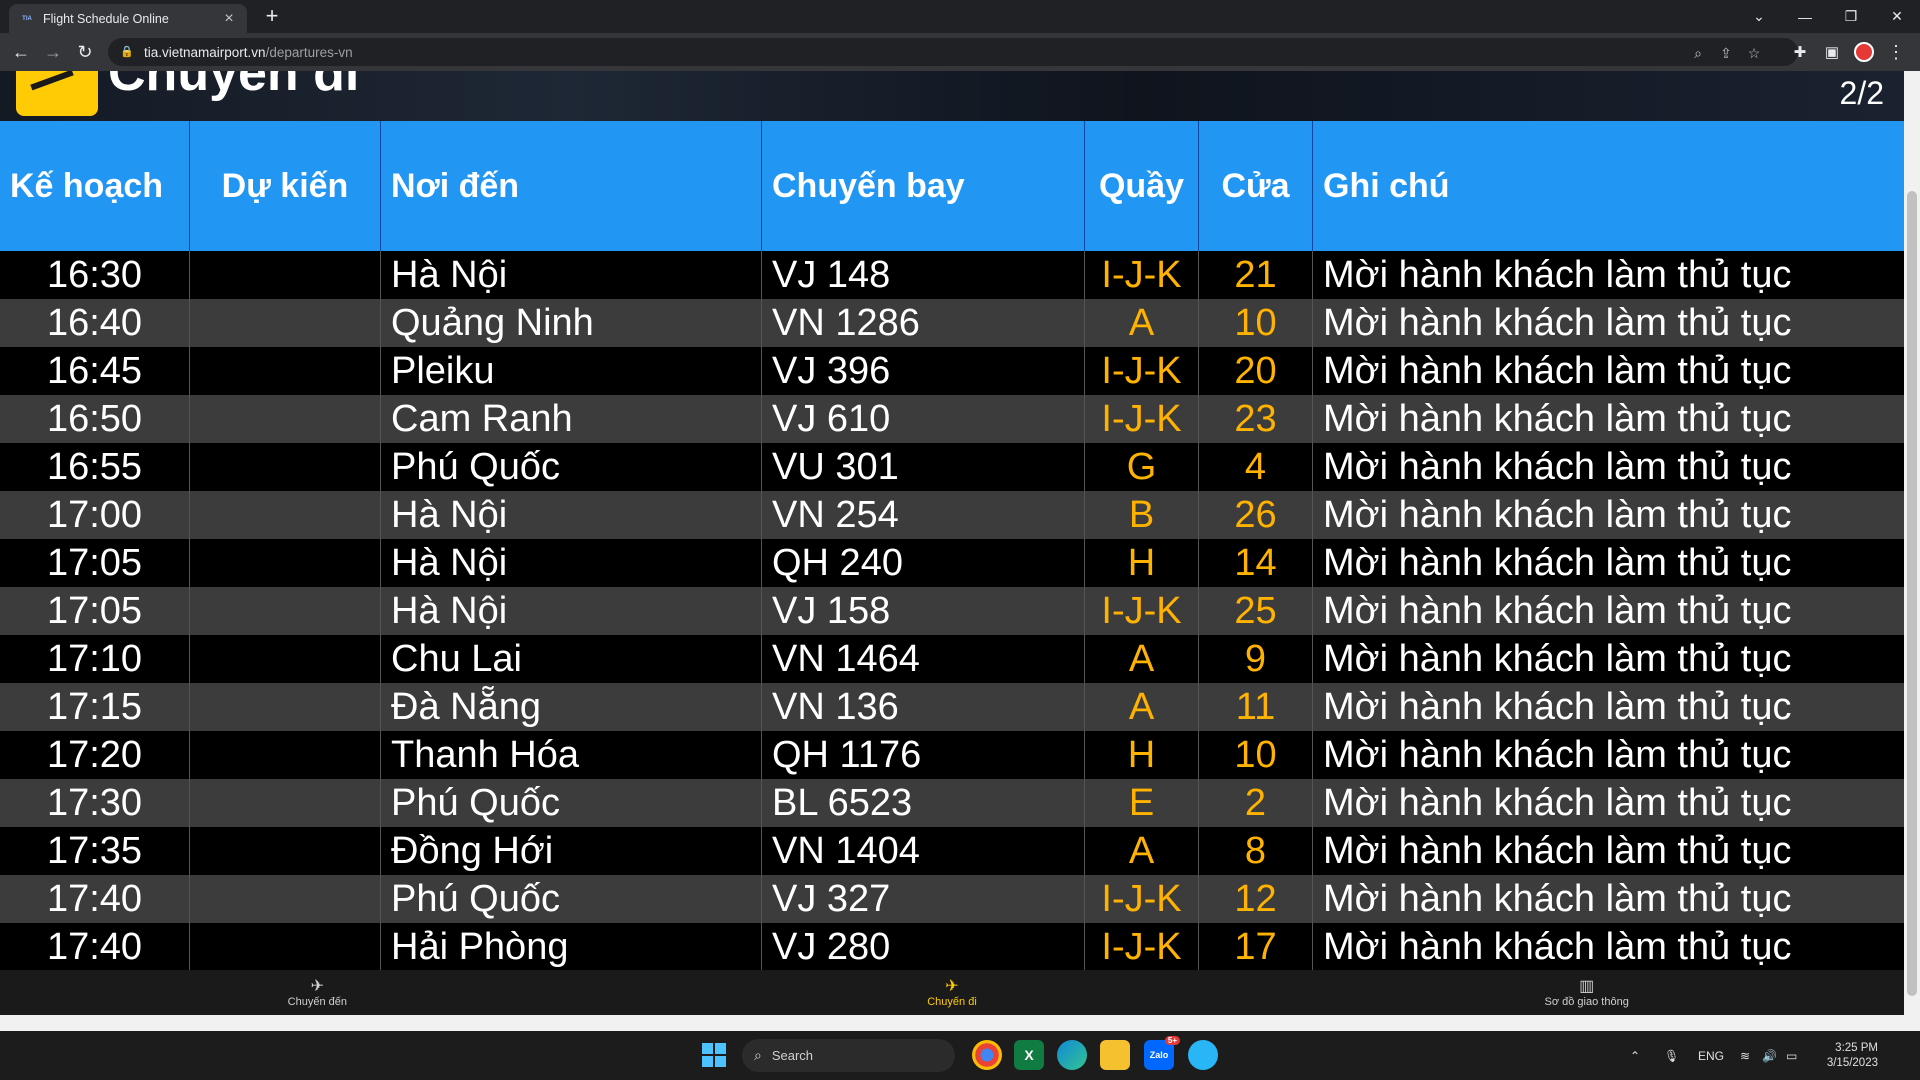 This screenshot has width=1920, height=1080. Describe the element at coordinates (85, 52) in the screenshot. I see `reload-button: ↻` at that location.